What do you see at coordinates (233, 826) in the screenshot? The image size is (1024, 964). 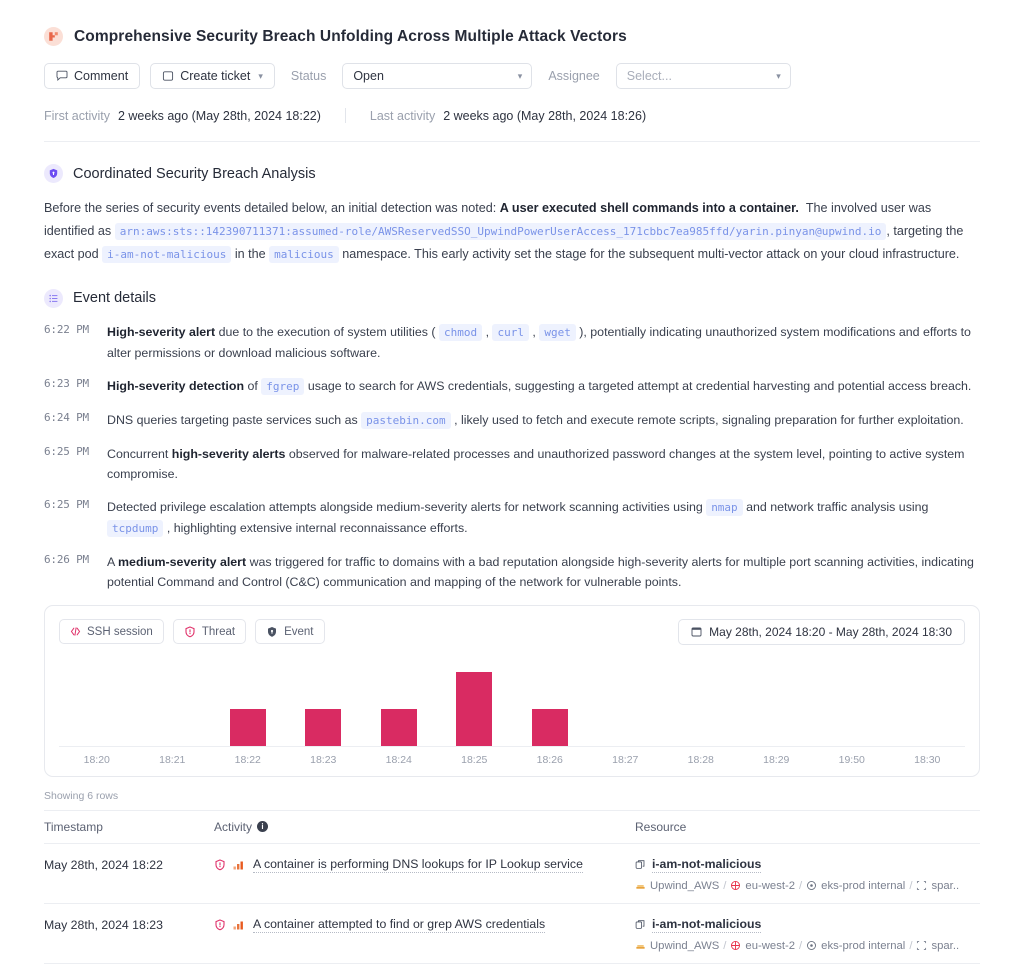 I see `column-header-activity-label: Activity` at bounding box center [233, 826].